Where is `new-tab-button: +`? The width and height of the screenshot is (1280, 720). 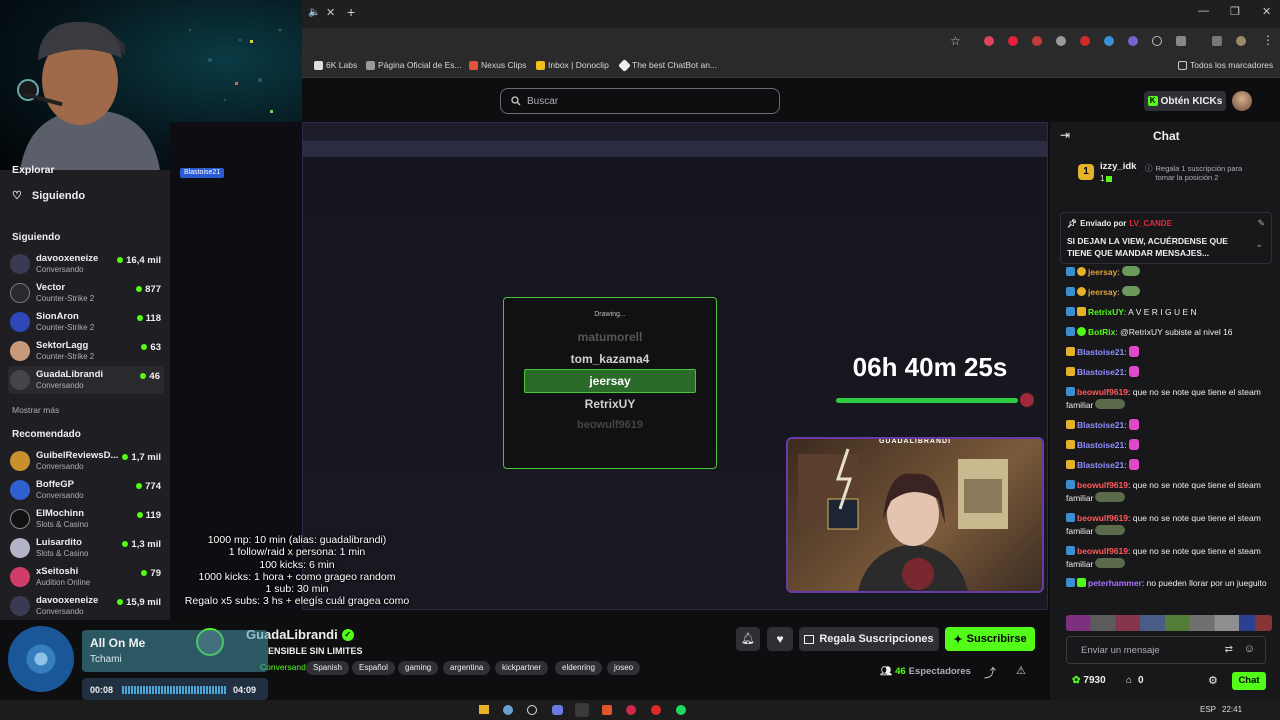
new-tab-button: + is located at coordinates (351, 12).